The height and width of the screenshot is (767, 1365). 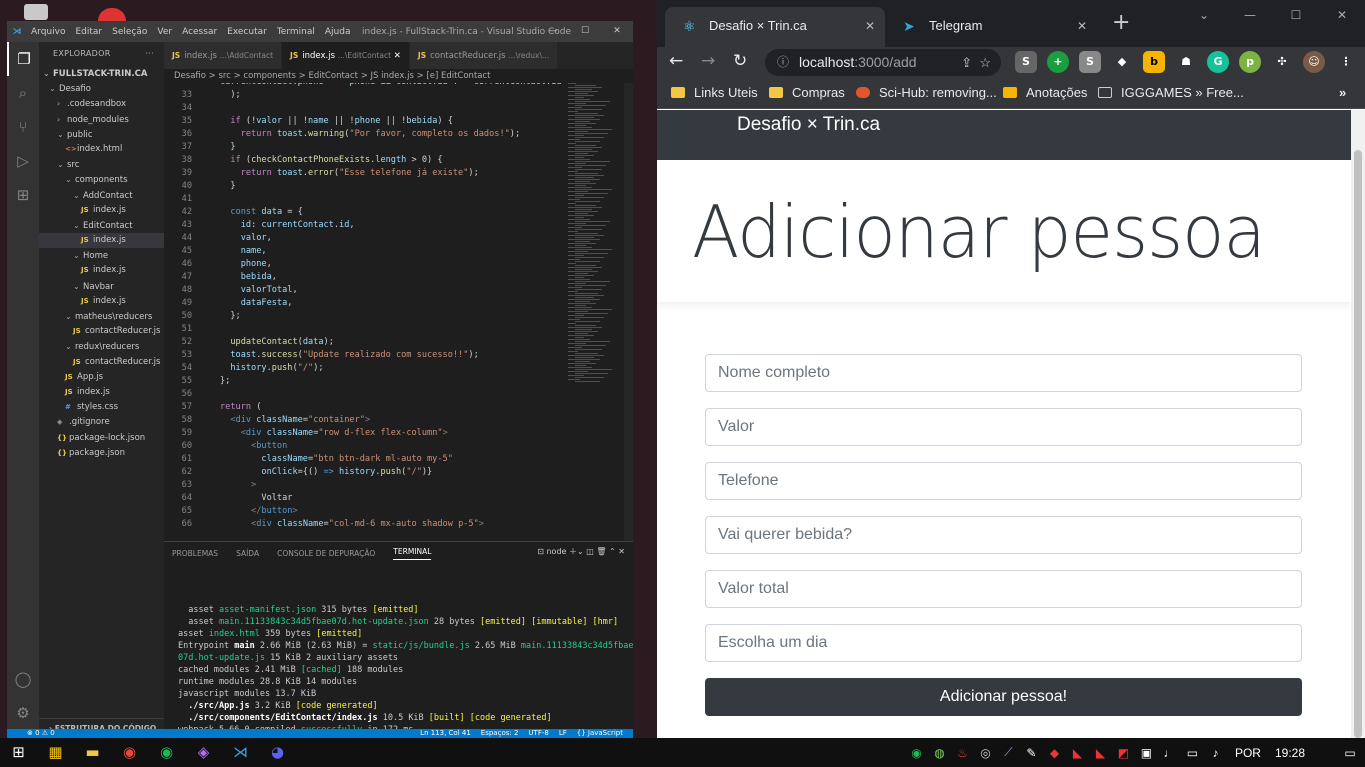 I want to click on submit-button: Adicionar pessoa!, so click(x=1003, y=697).